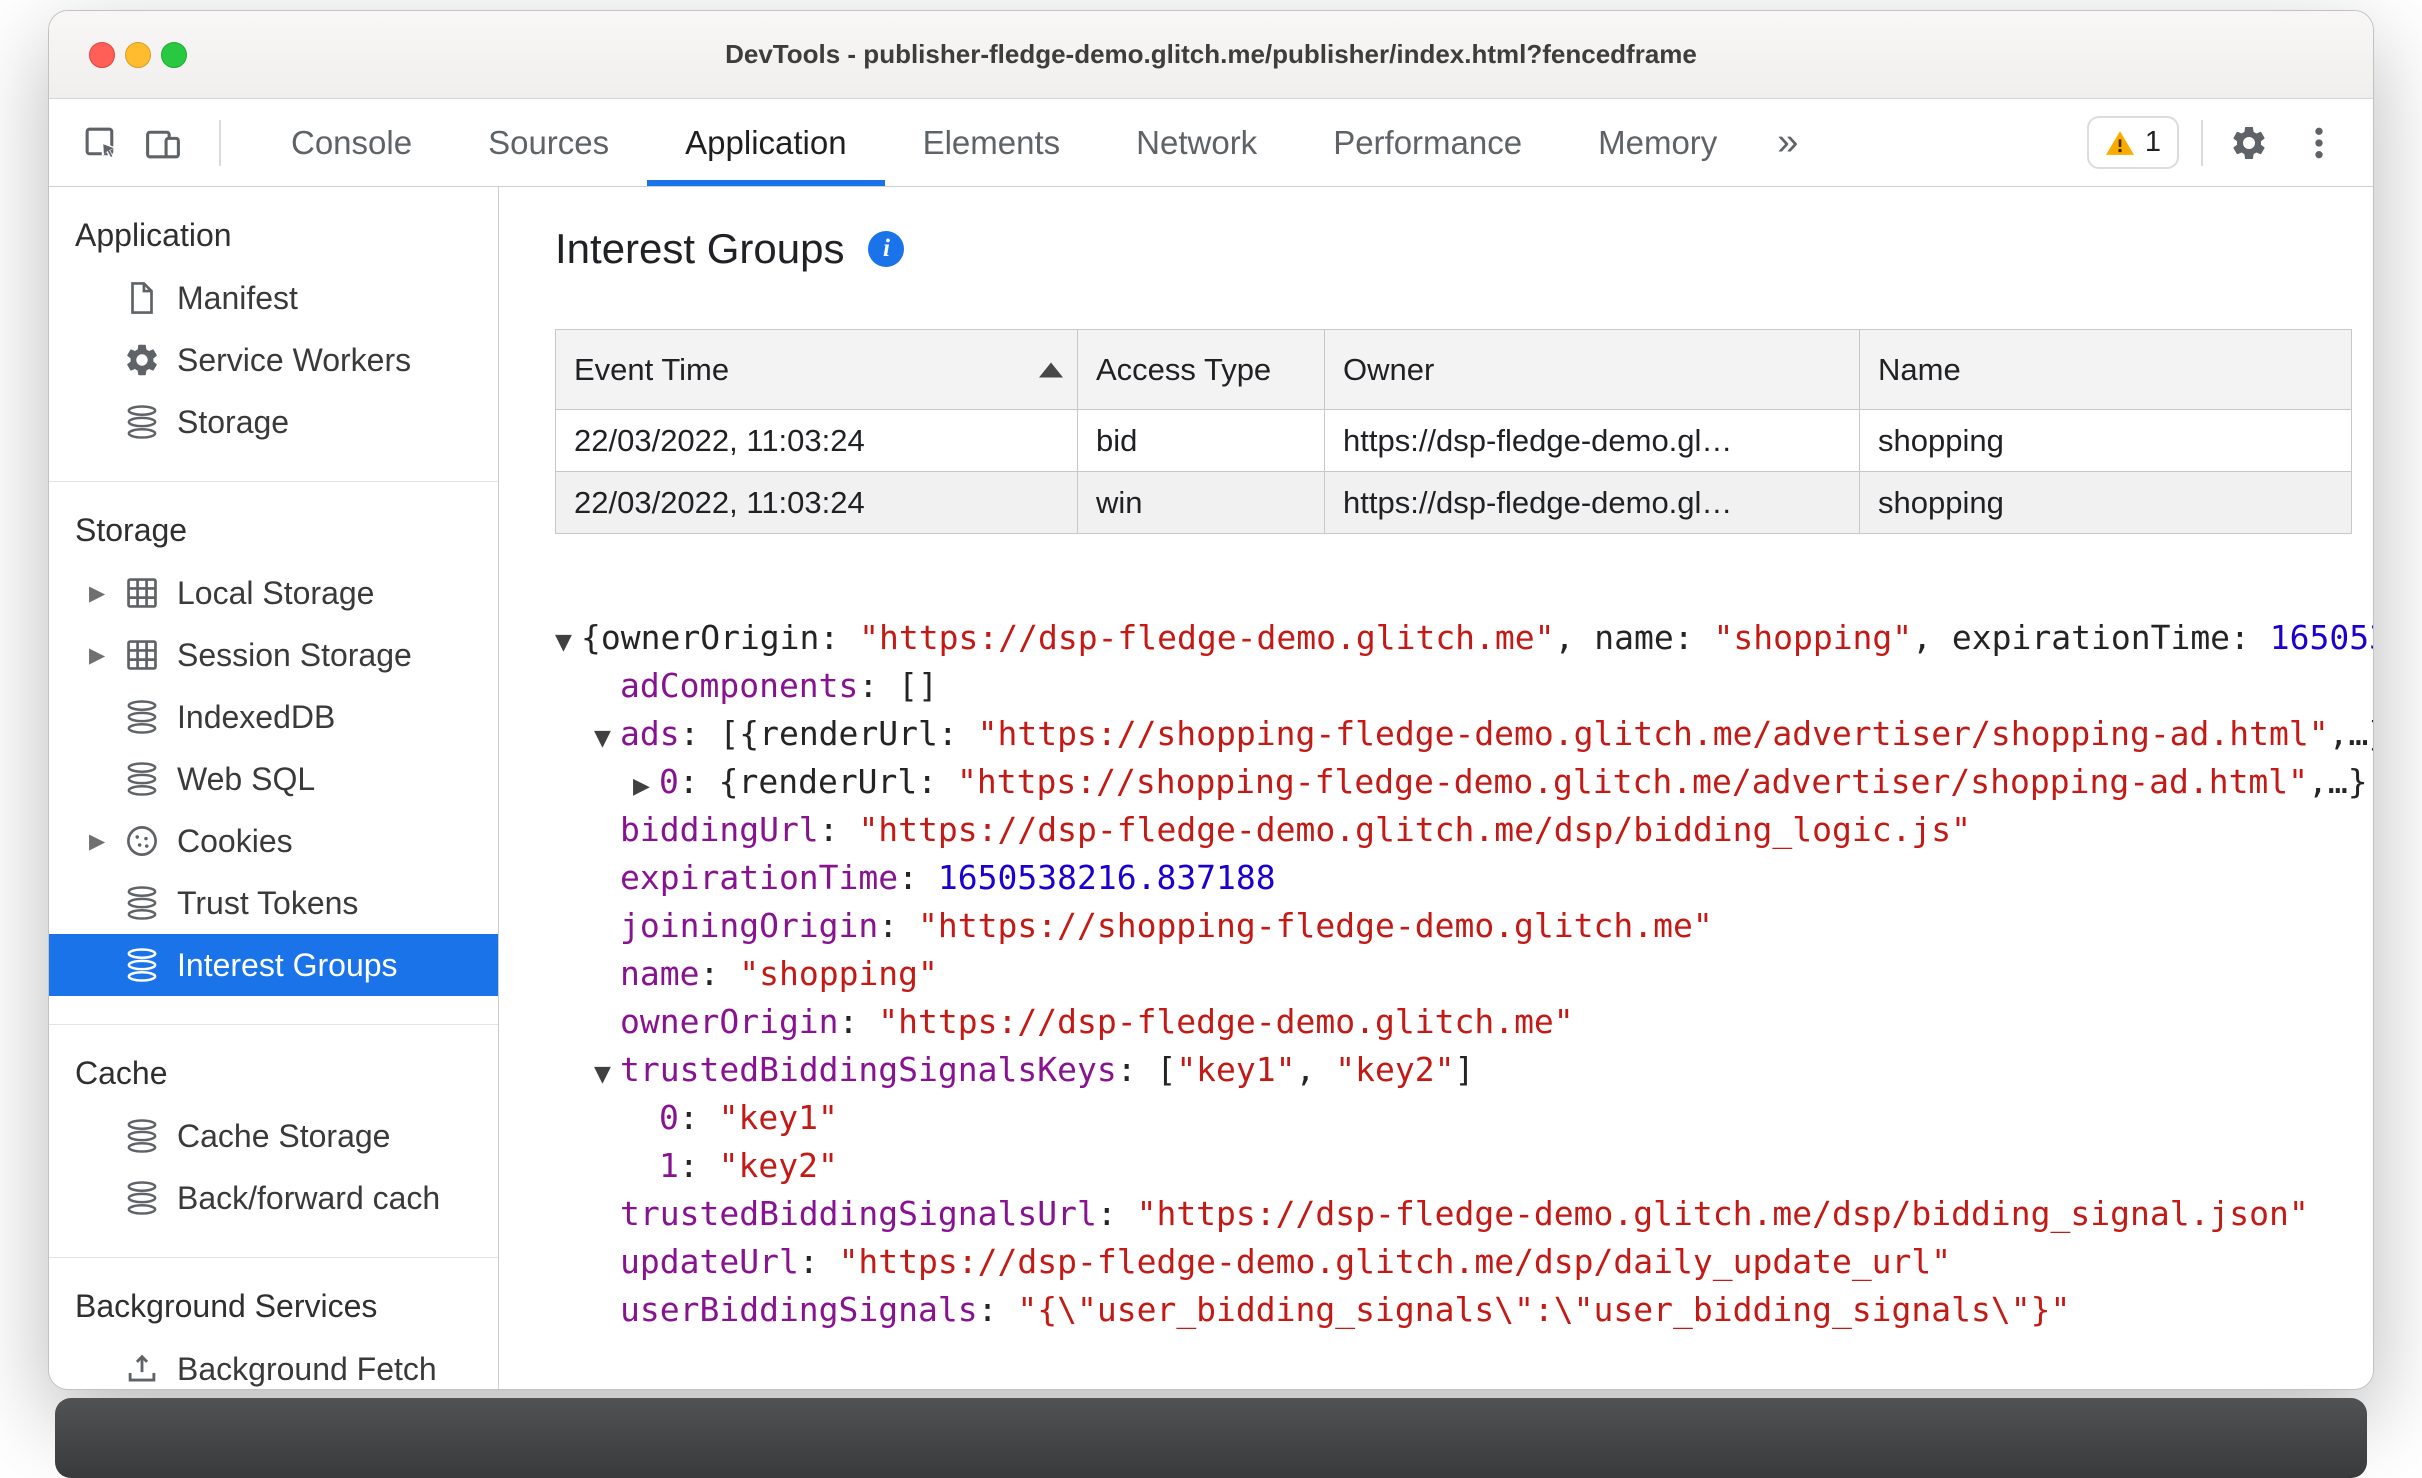  I want to click on device-toolbar-icon, so click(163, 143).